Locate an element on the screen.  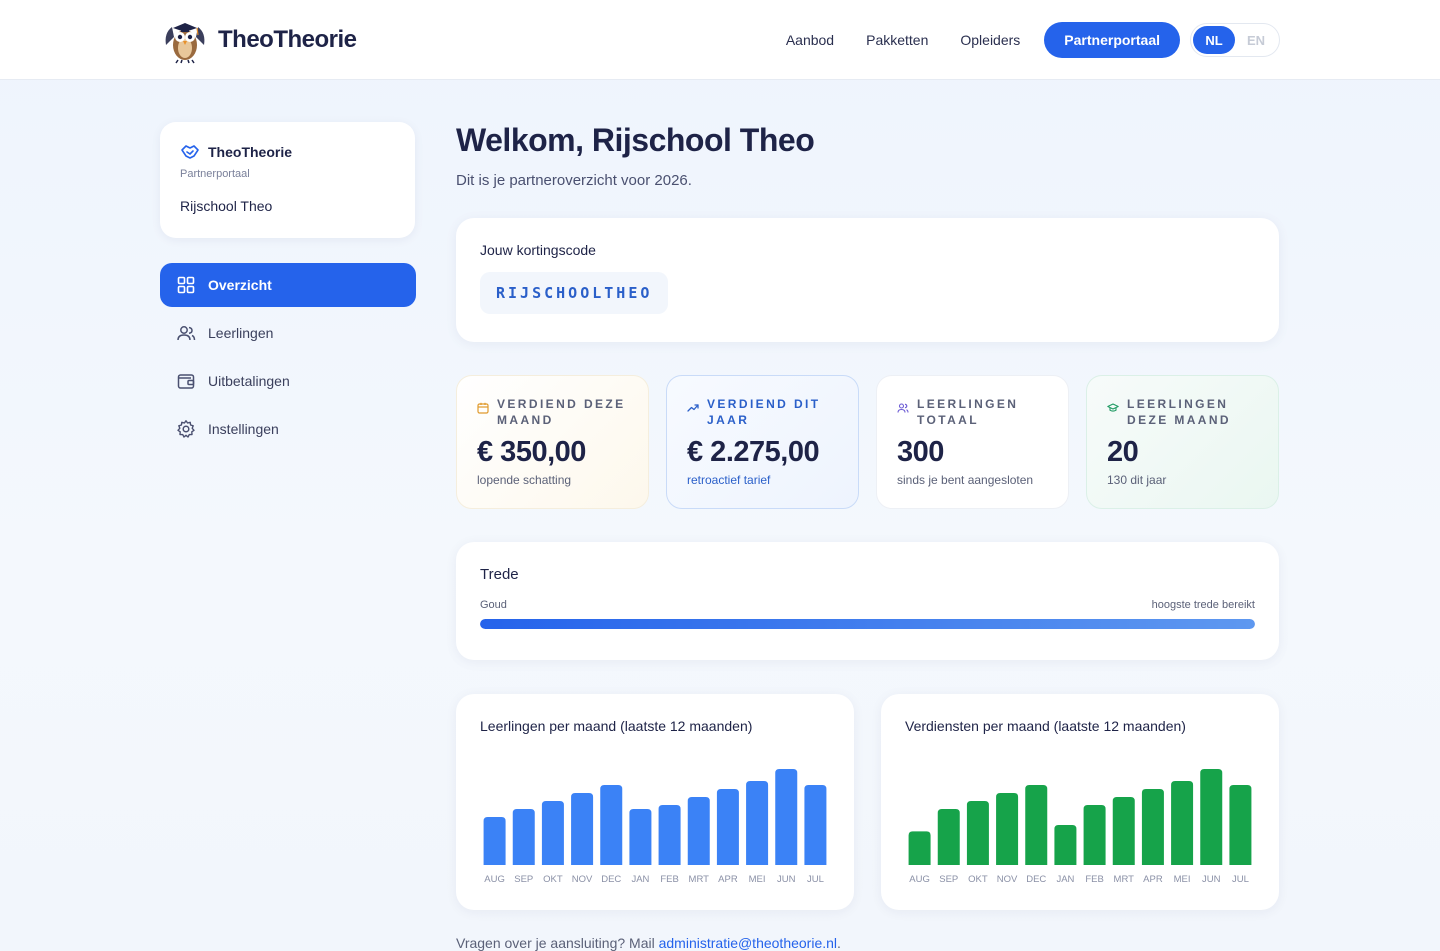
brand-logo-link: TheoTheorie is located at coordinates (258, 40).